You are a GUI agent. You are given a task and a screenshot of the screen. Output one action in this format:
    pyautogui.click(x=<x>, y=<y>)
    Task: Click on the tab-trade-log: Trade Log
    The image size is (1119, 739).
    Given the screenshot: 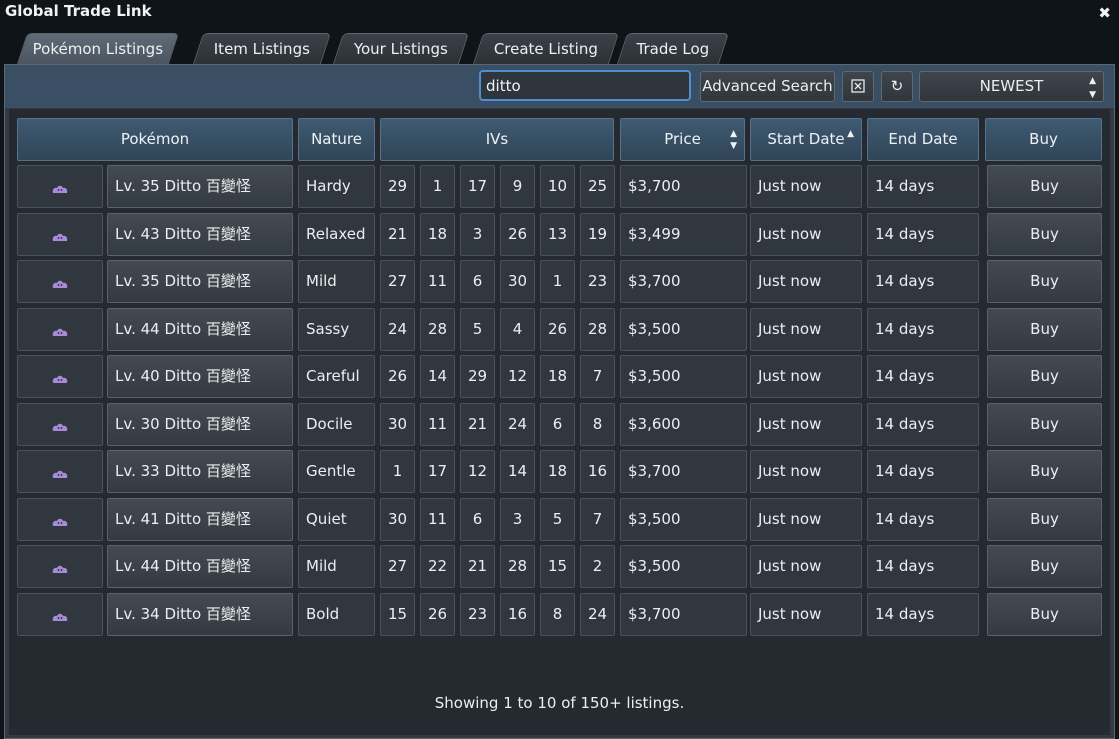 What is the action you would take?
    pyautogui.click(x=673, y=48)
    